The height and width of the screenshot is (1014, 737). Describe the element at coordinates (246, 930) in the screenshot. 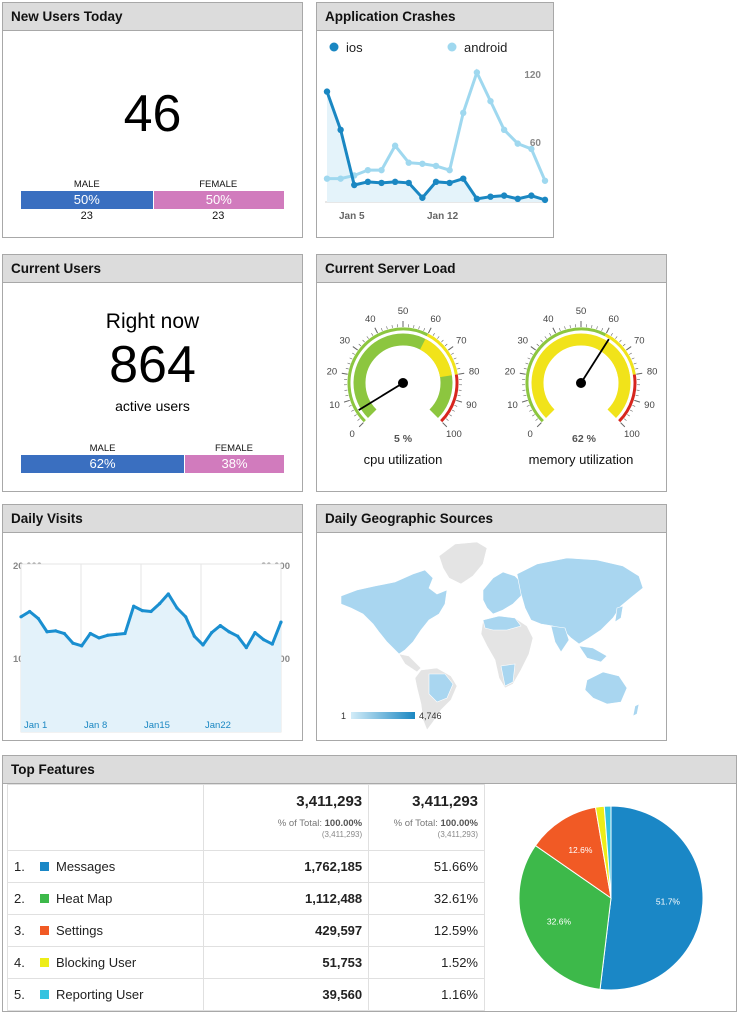

I see `table-row: 3. Settings 429,597 12.59%` at that location.